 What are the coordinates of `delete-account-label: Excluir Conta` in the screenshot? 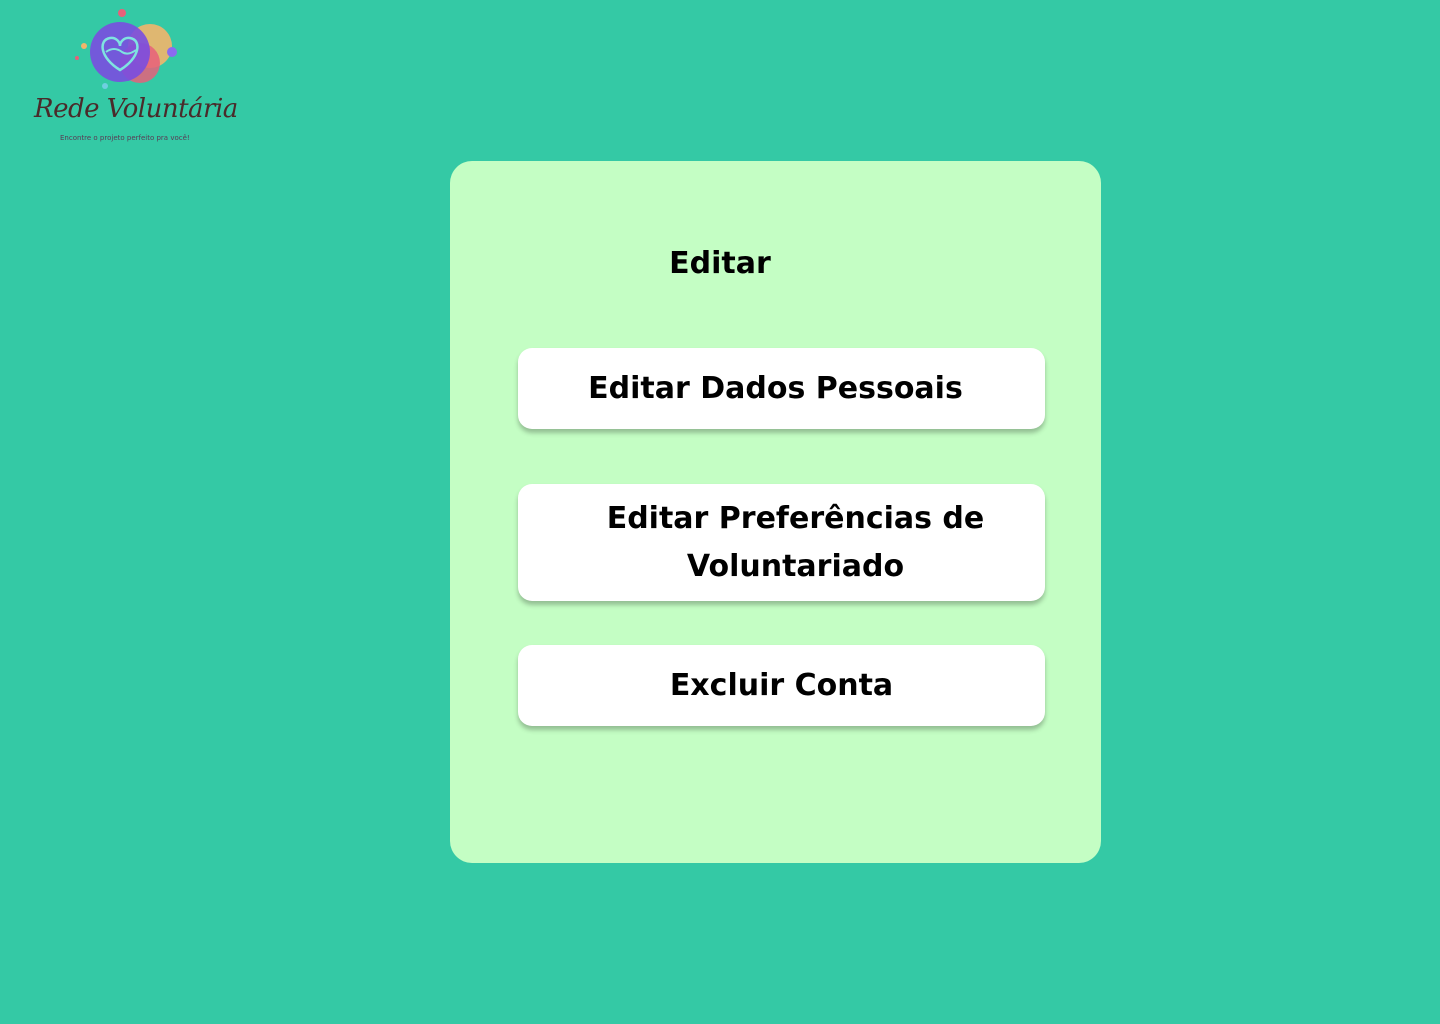 It's located at (781, 685).